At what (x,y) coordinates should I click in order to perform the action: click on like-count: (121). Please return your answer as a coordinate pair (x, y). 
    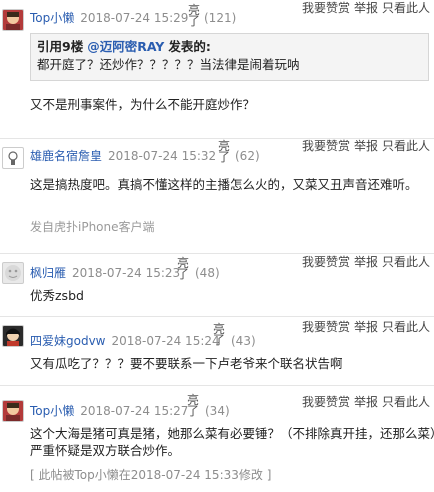
    Looking at the image, I should click on (220, 18).